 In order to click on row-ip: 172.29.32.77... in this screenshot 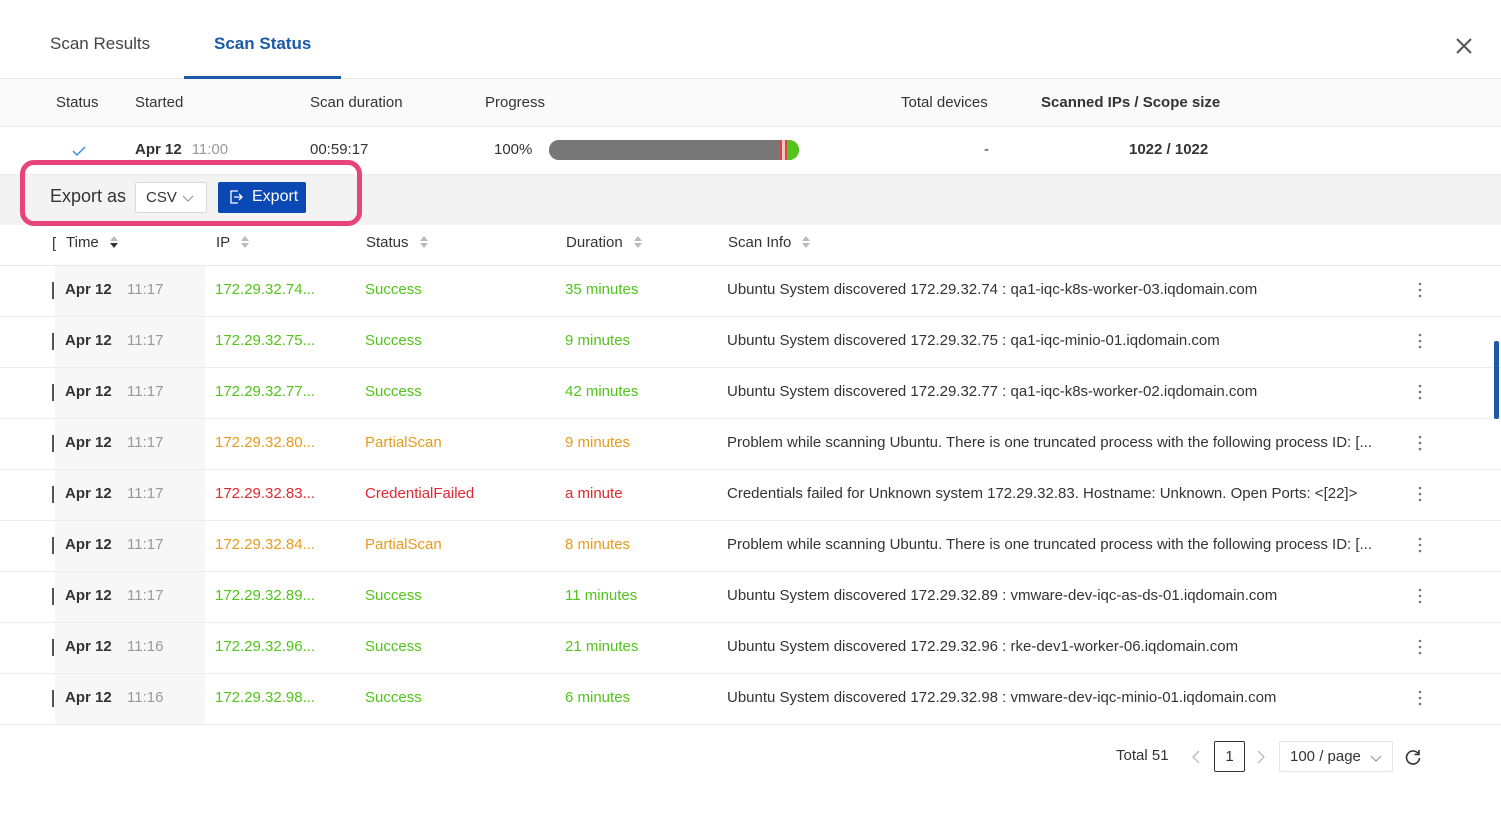, I will do `click(265, 391)`.